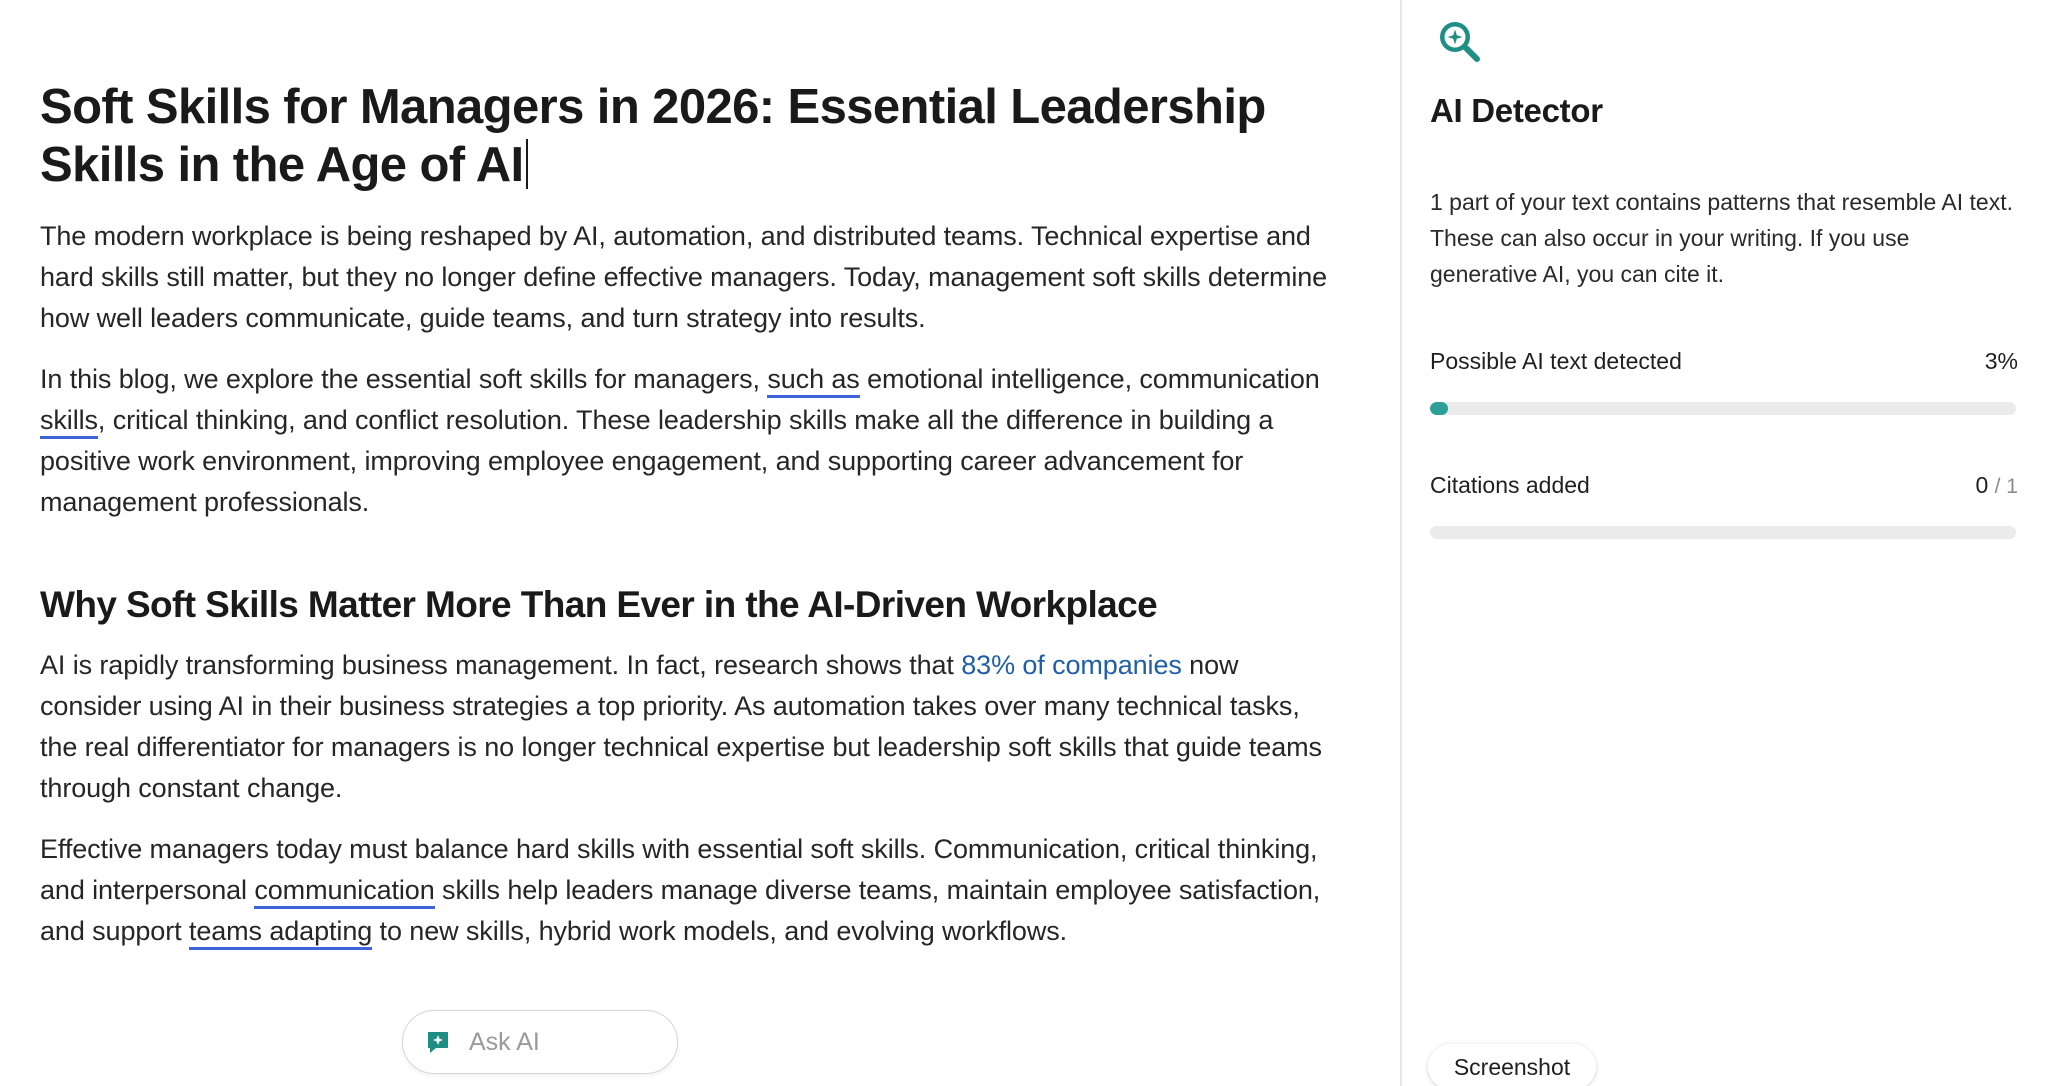  I want to click on text-cursor, so click(526, 164).